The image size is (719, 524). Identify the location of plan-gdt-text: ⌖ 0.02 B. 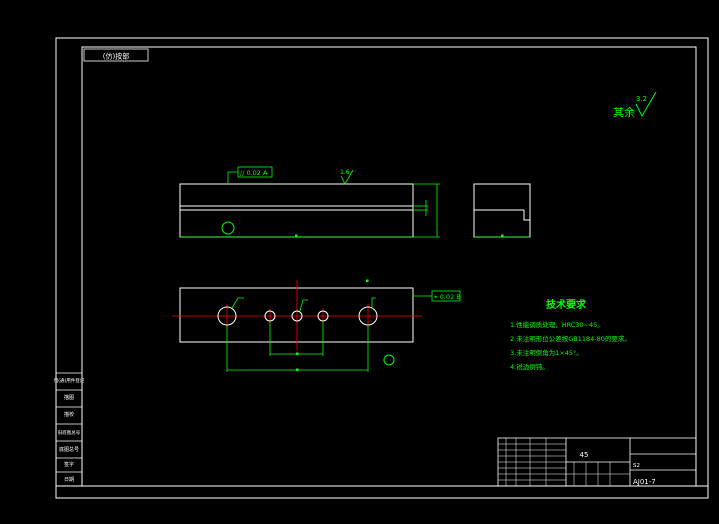
(447, 297).